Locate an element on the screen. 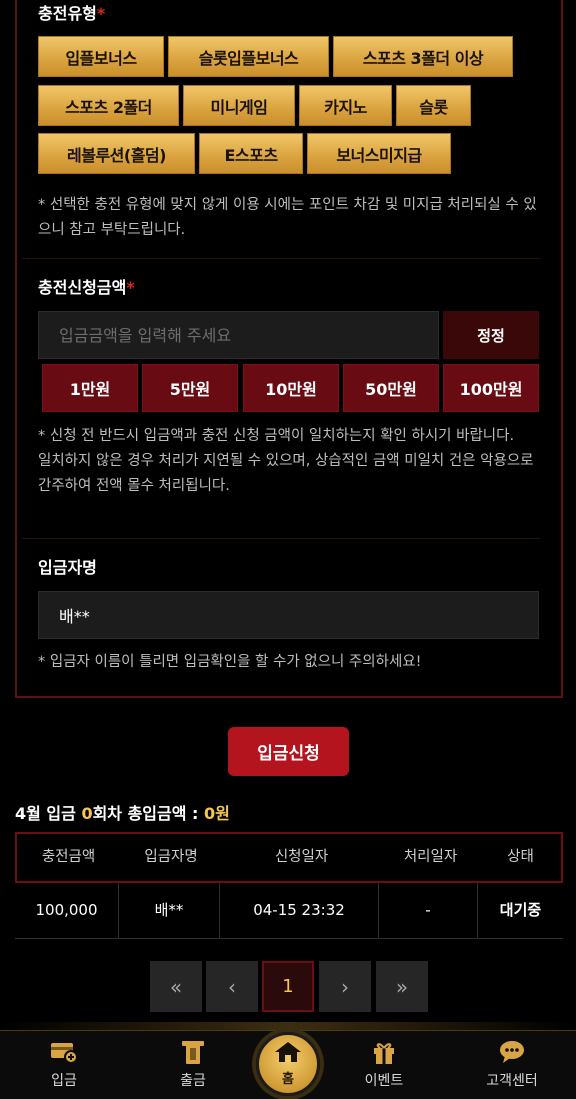  amount-input is located at coordinates (238, 335).